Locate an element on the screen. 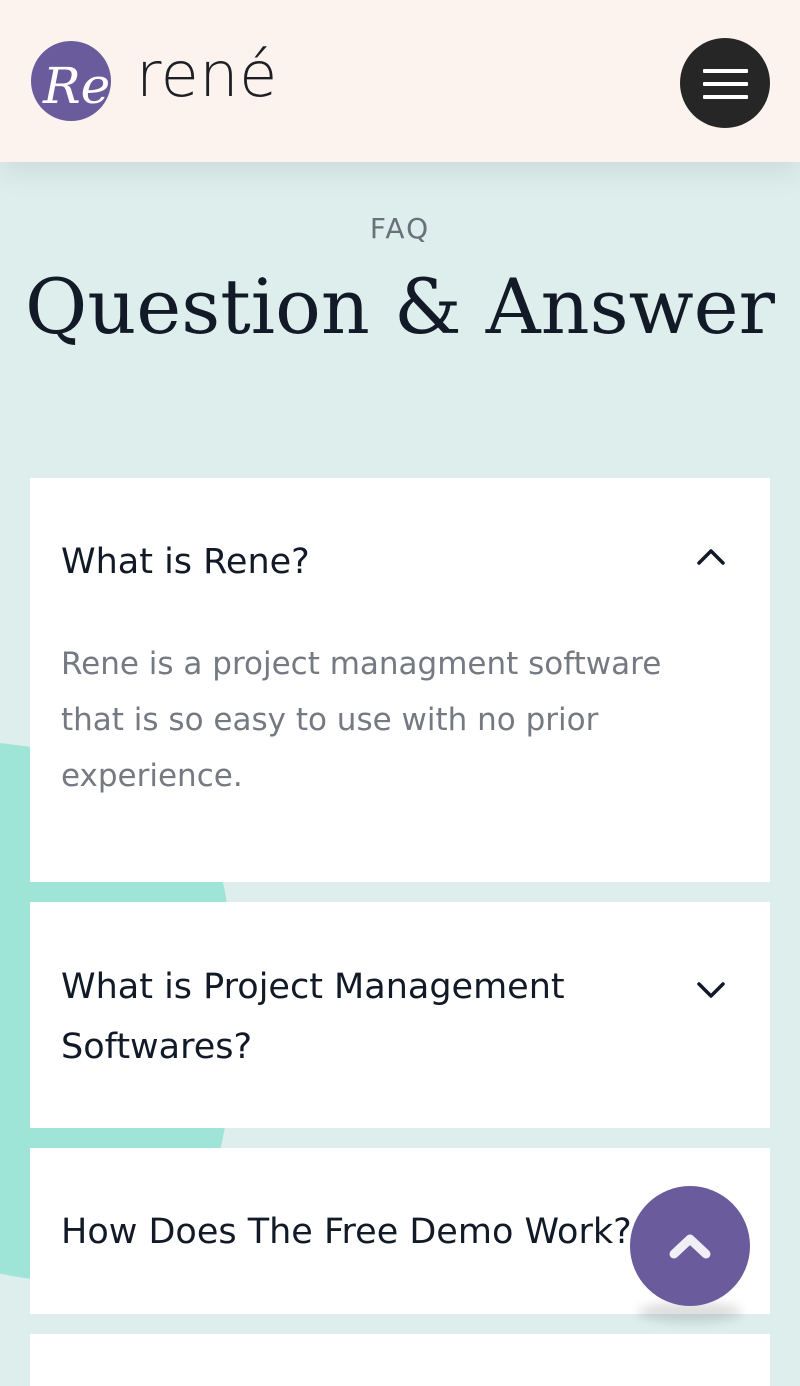  faq-question: What is Project Management Softwares? is located at coordinates (313, 1017).